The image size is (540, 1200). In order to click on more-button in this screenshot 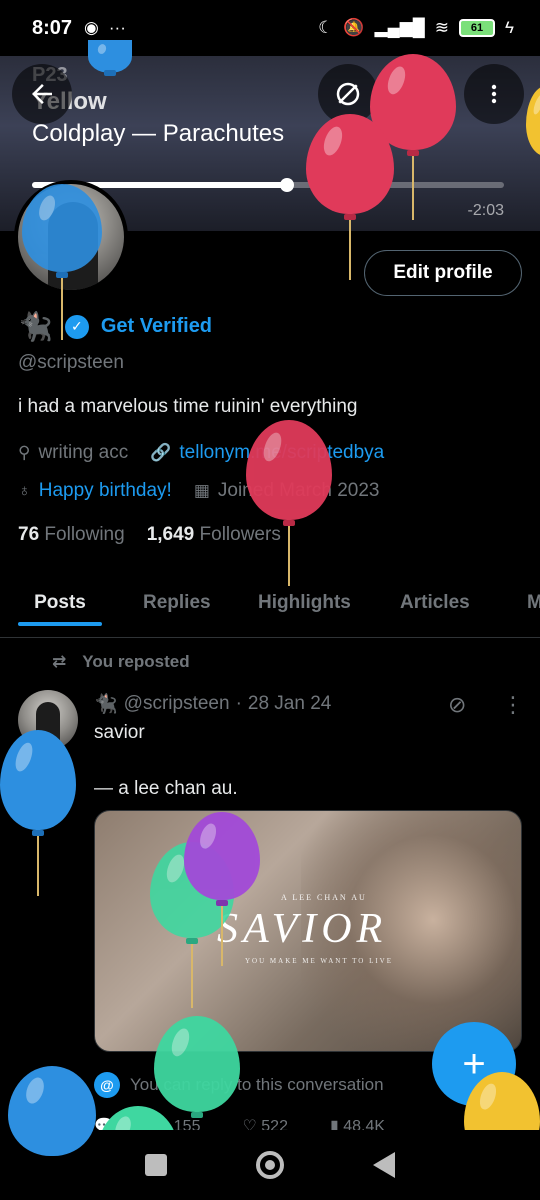, I will do `click(494, 94)`.